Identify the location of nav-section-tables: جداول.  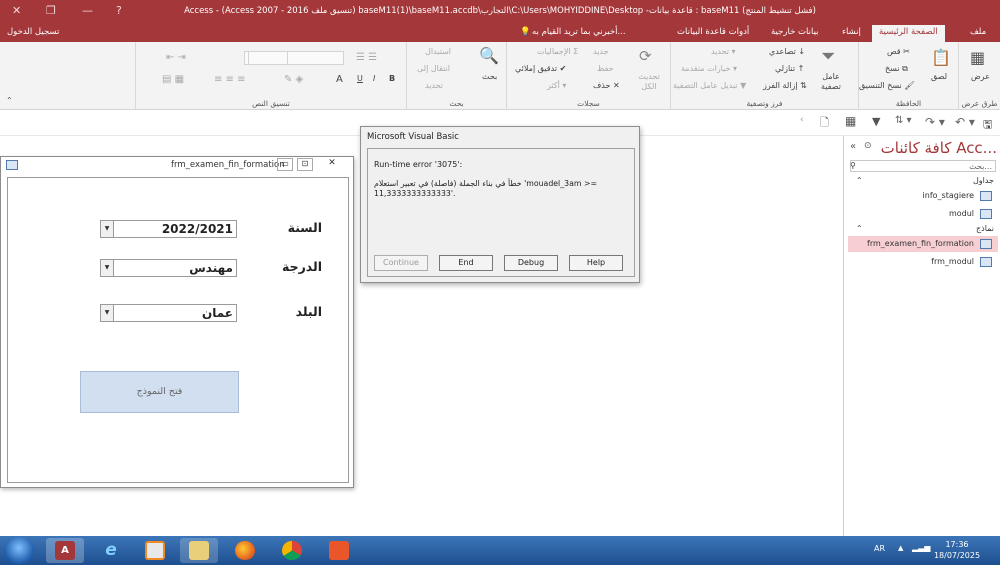
(923, 182).